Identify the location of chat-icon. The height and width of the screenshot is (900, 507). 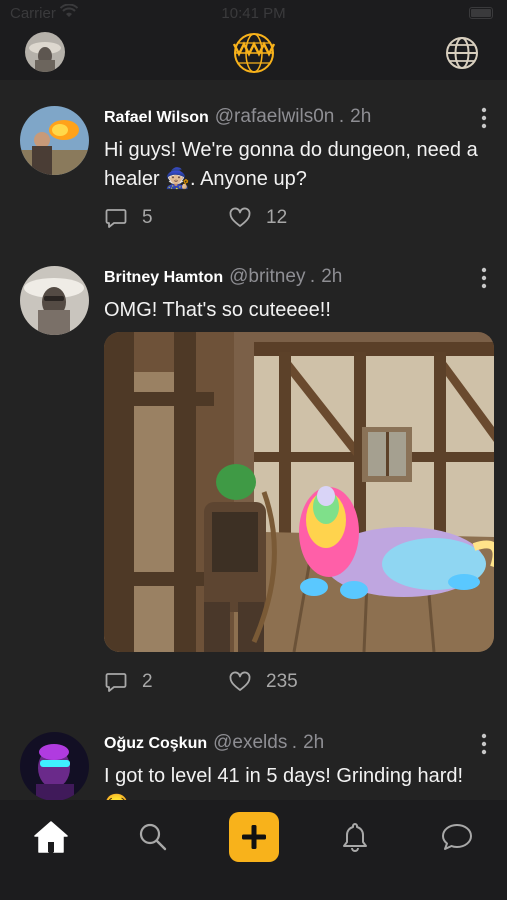
(457, 837).